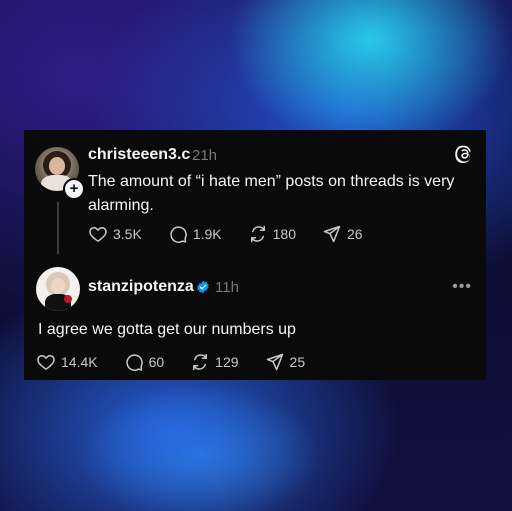 The height and width of the screenshot is (511, 512). Describe the element at coordinates (183, 362) in the screenshot. I see `post-actions: 14.4K 60 129 25` at that location.